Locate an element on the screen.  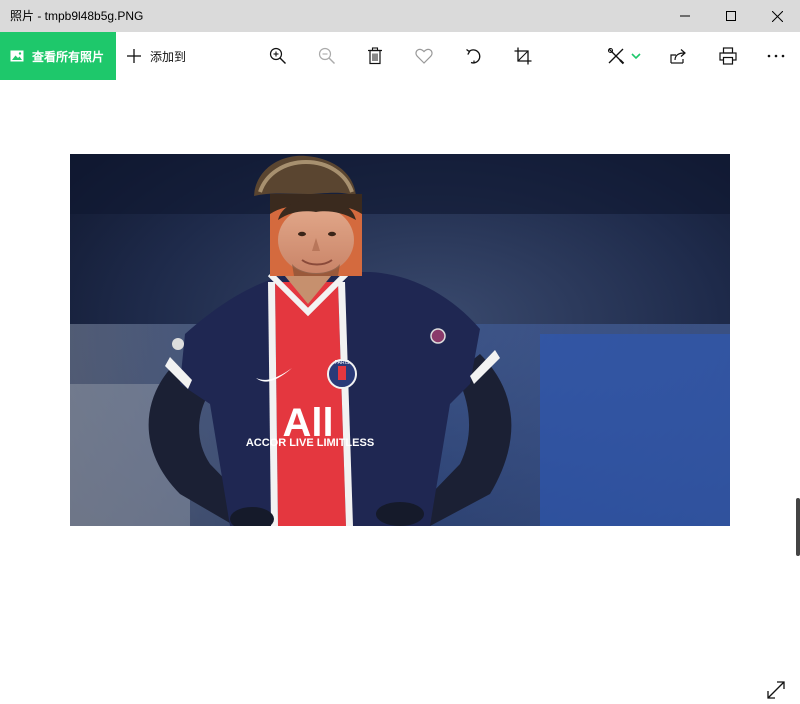
sponsor-tagline-text: ACCOR LIVE LIMITLESS is located at coordinates (310, 443).